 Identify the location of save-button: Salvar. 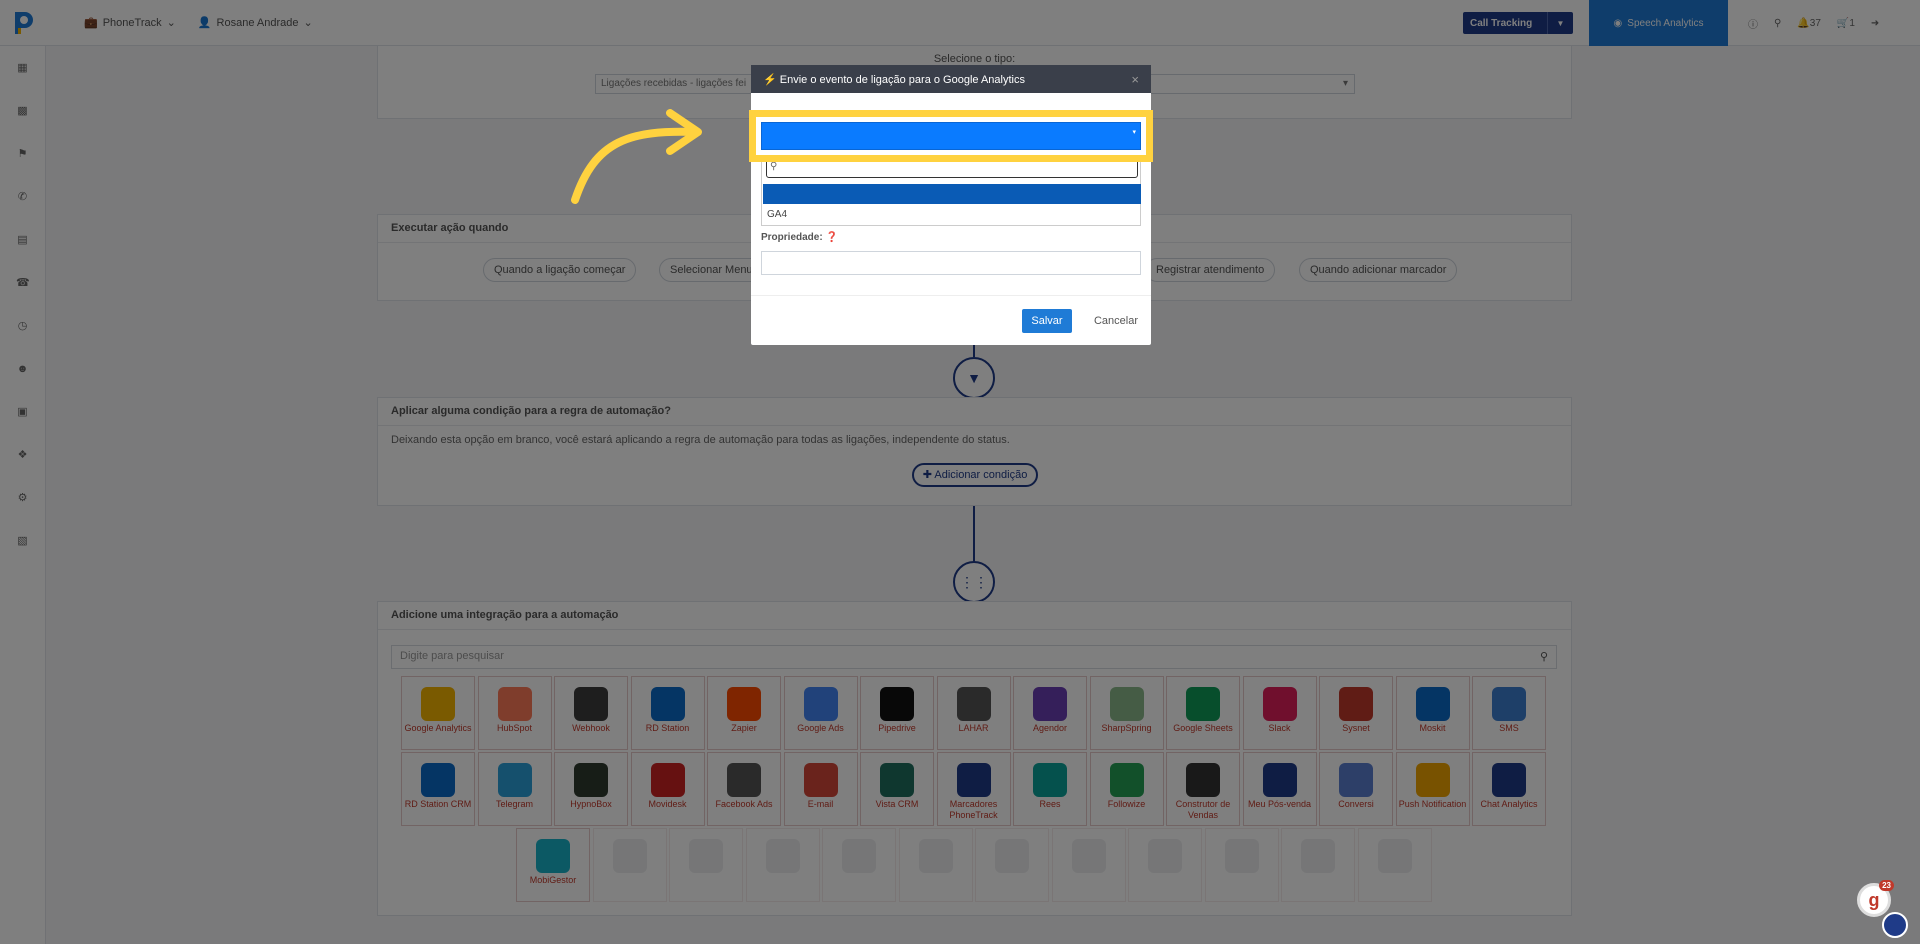
(1047, 321).